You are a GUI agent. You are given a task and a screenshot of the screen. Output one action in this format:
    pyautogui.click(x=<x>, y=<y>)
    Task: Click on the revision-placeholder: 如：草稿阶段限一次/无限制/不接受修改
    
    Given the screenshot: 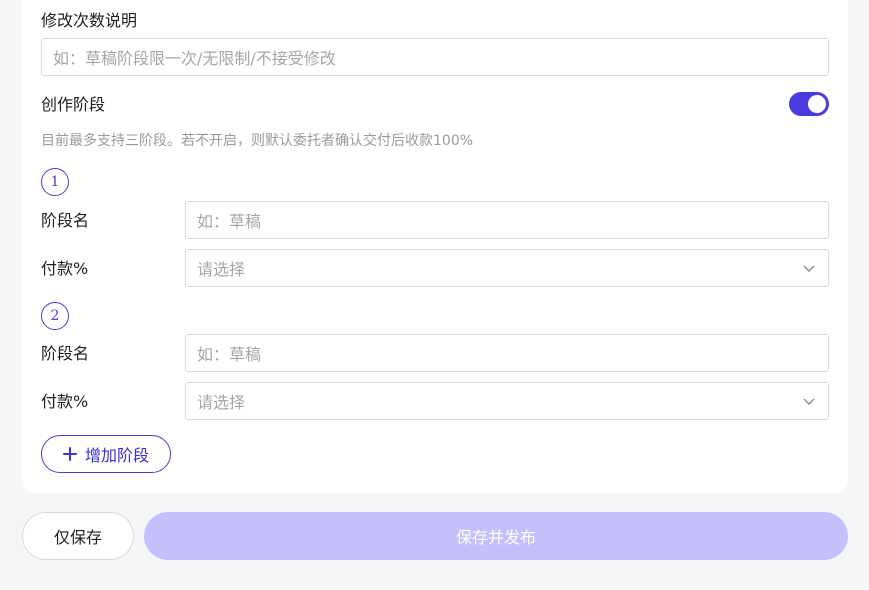 What is the action you would take?
    pyautogui.click(x=194, y=58)
    